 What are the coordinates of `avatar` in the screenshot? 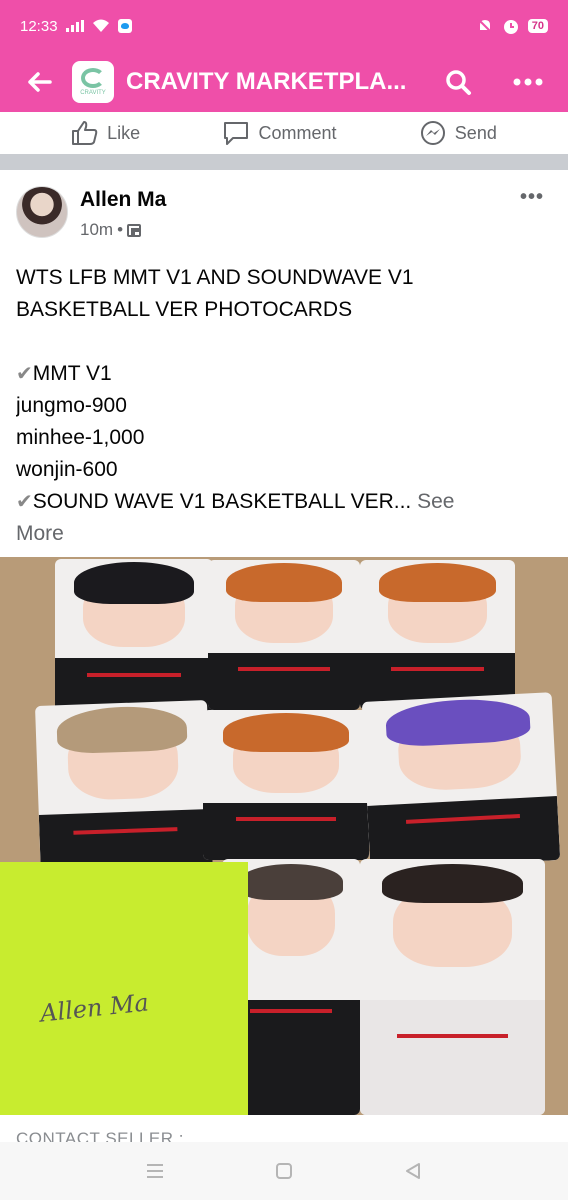 It's located at (42, 212).